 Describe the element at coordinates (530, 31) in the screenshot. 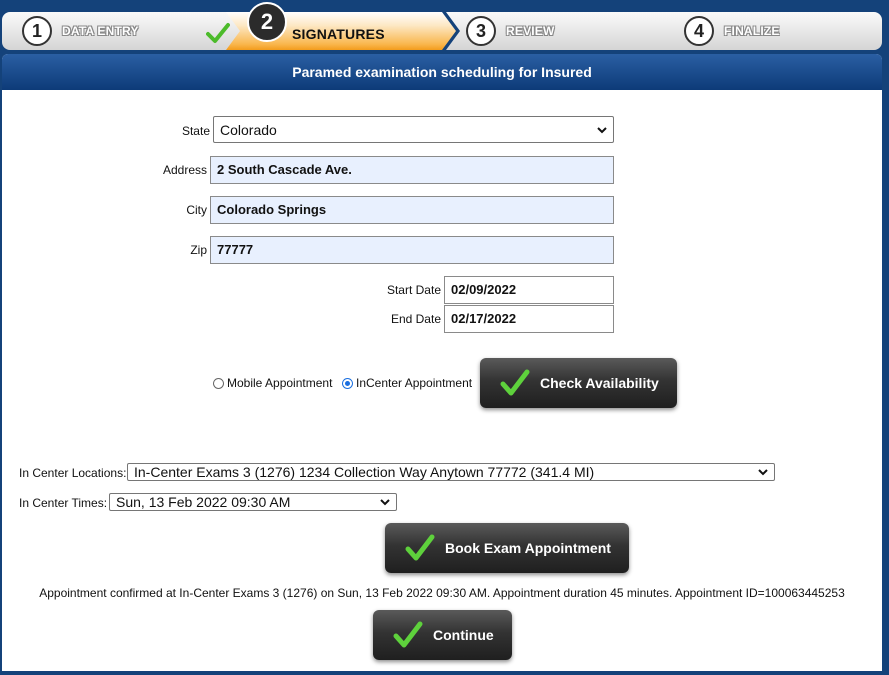

I see `step-label: REVIEW` at that location.